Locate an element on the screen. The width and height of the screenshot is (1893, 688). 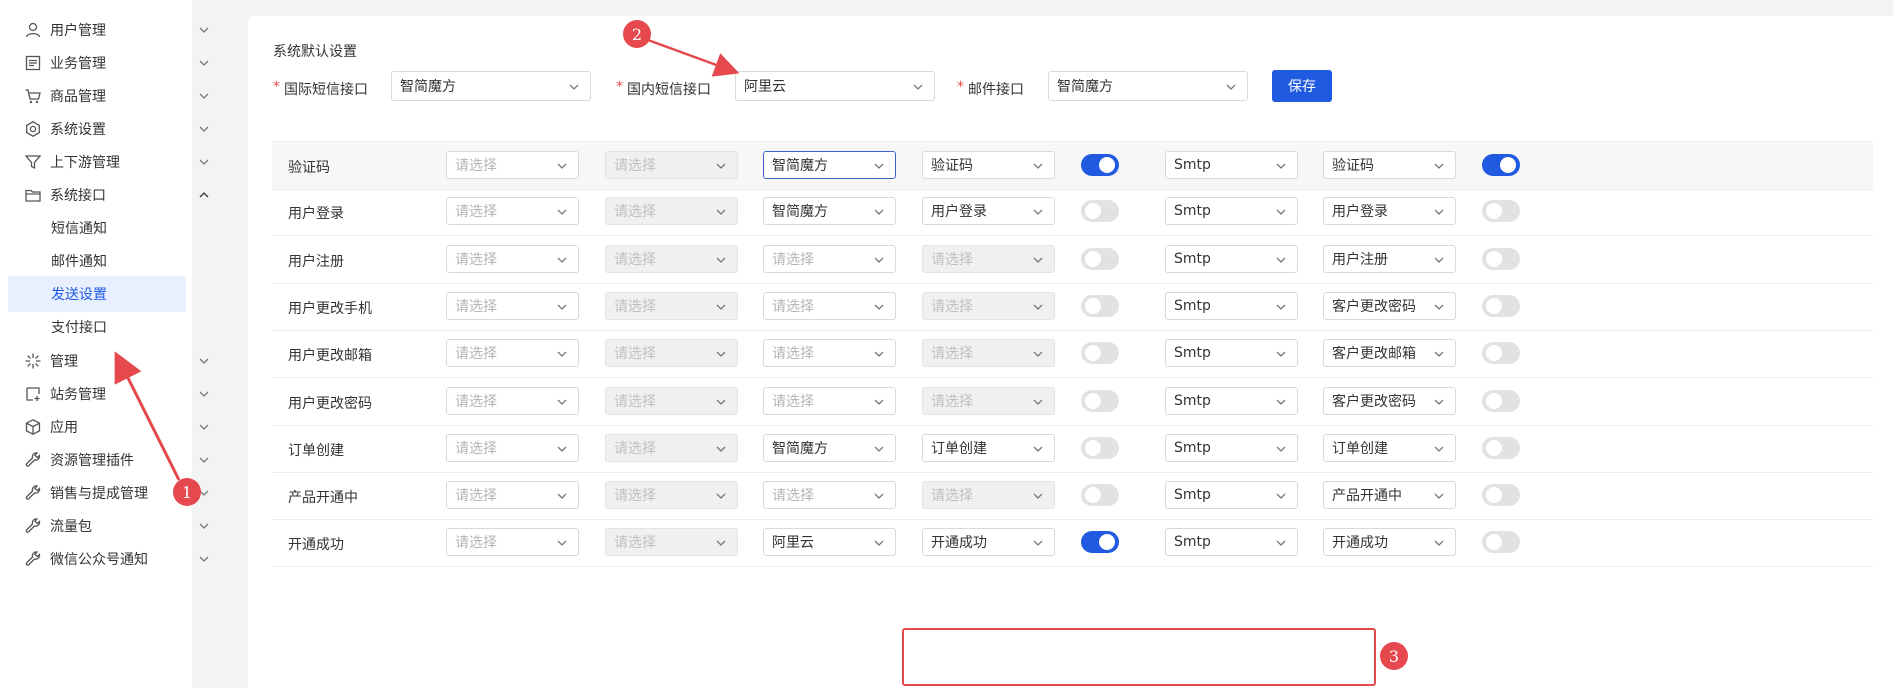
intl-sms-value: 智简魔方 is located at coordinates (428, 87).